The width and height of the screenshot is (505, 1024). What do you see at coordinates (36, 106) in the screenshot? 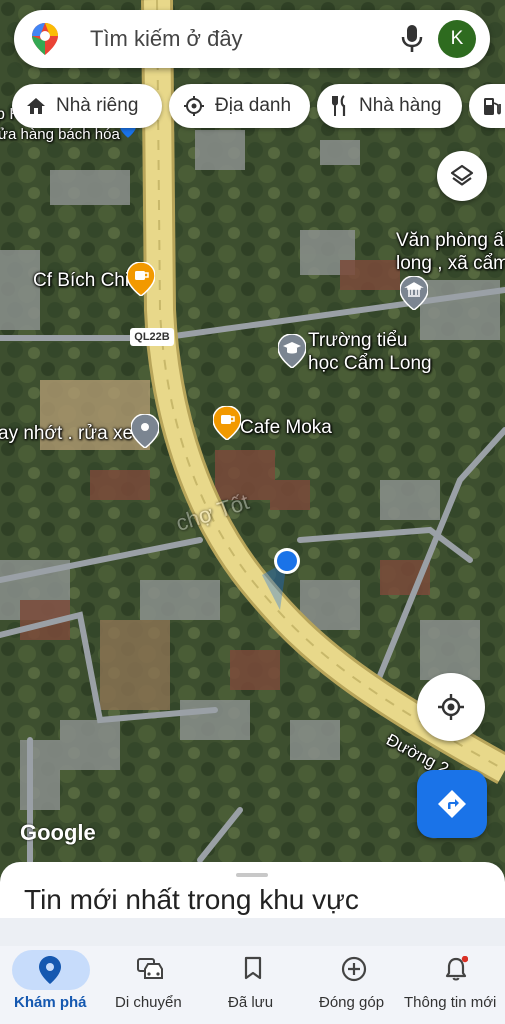
I see `home-icon` at bounding box center [36, 106].